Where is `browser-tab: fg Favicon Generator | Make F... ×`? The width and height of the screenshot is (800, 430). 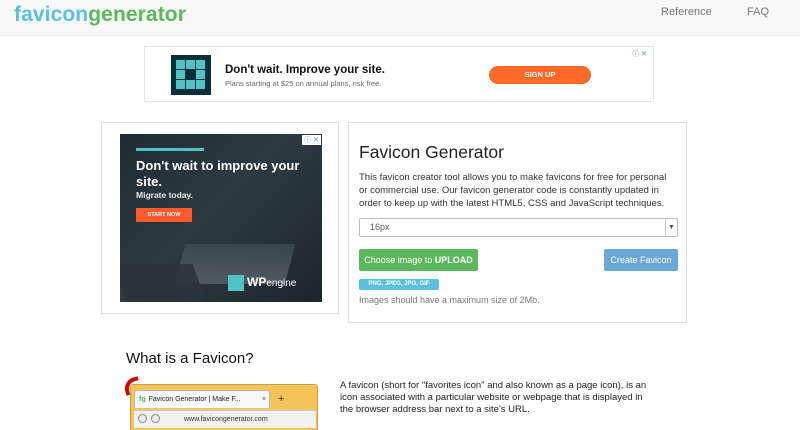
browser-tab: fg Favicon Generator | Make F... × is located at coordinates (202, 399).